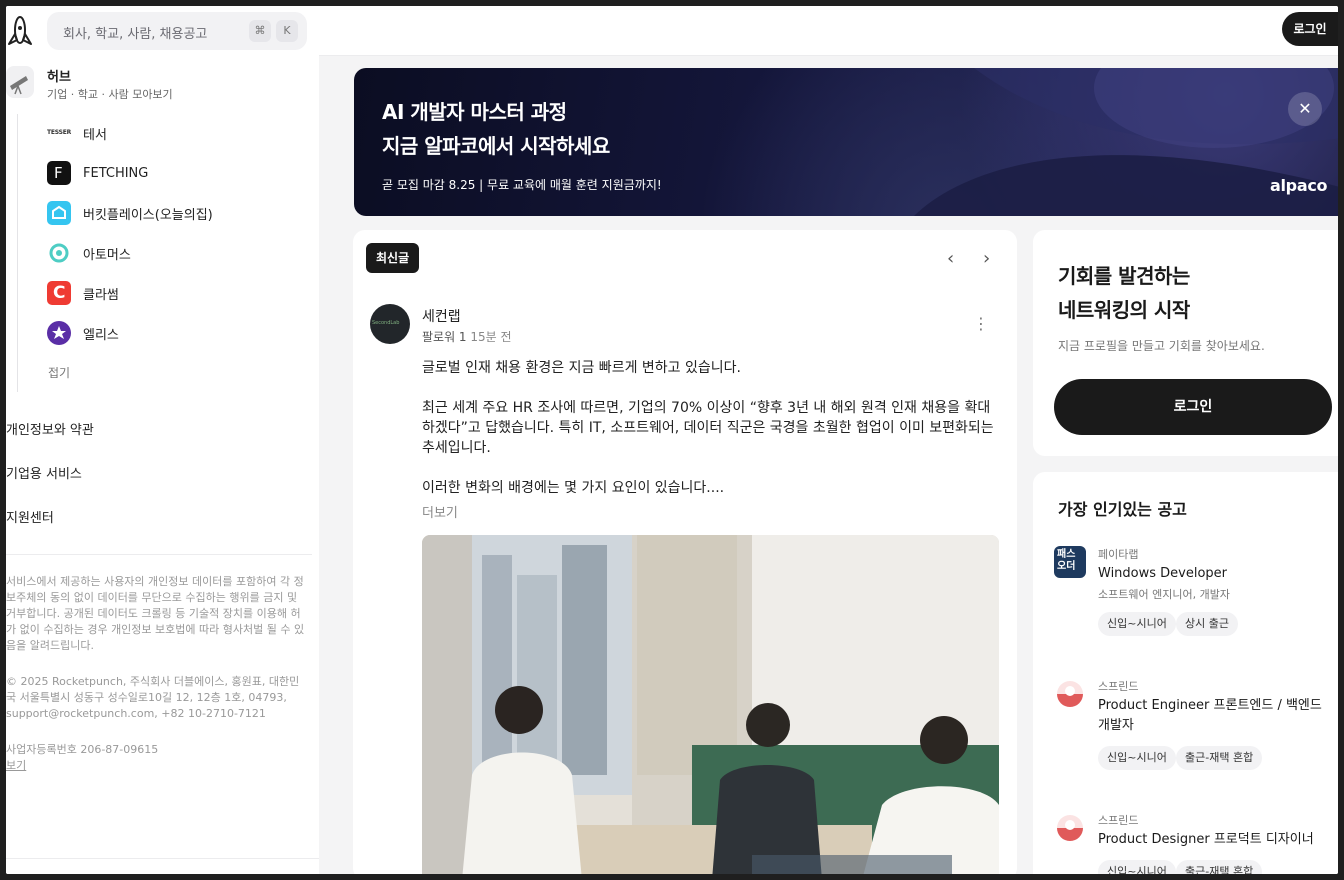 Image resolution: width=1344 pixels, height=880 pixels. Describe the element at coordinates (20, 82) in the screenshot. I see `telescope-icon` at that location.